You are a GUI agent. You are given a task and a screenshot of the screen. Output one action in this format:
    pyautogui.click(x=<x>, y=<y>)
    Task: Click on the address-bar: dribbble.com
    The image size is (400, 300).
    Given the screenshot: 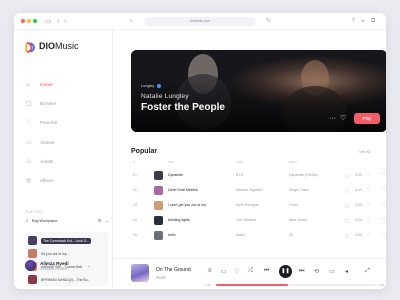 What is the action you would take?
    pyautogui.click(x=200, y=21)
    